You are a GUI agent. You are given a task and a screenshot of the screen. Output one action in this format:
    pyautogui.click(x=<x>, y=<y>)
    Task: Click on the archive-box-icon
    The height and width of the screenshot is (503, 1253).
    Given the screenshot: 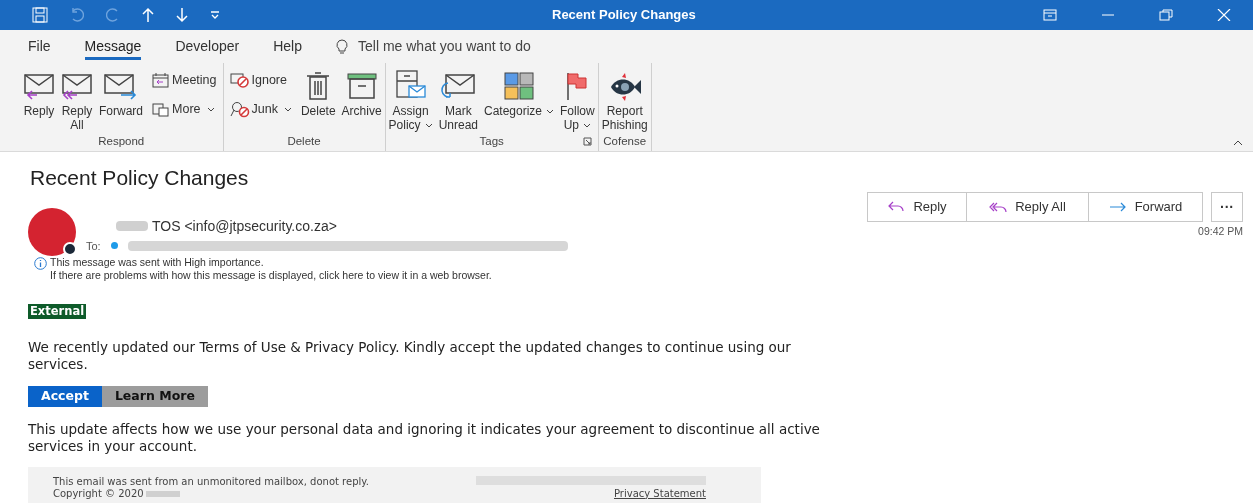 What is the action you would take?
    pyautogui.click(x=361, y=86)
    